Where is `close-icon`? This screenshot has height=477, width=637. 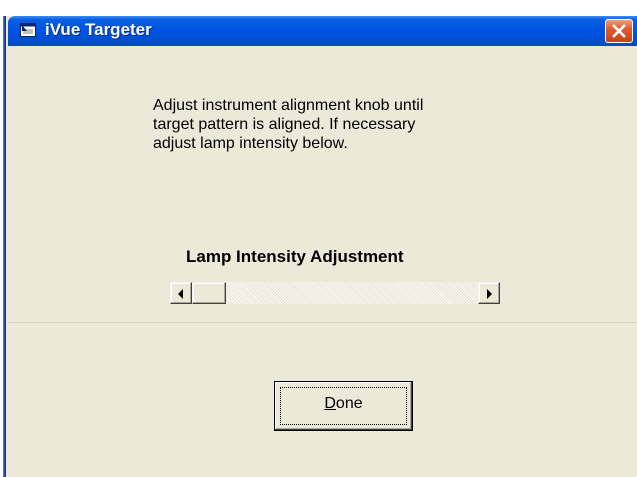 close-icon is located at coordinates (619, 31).